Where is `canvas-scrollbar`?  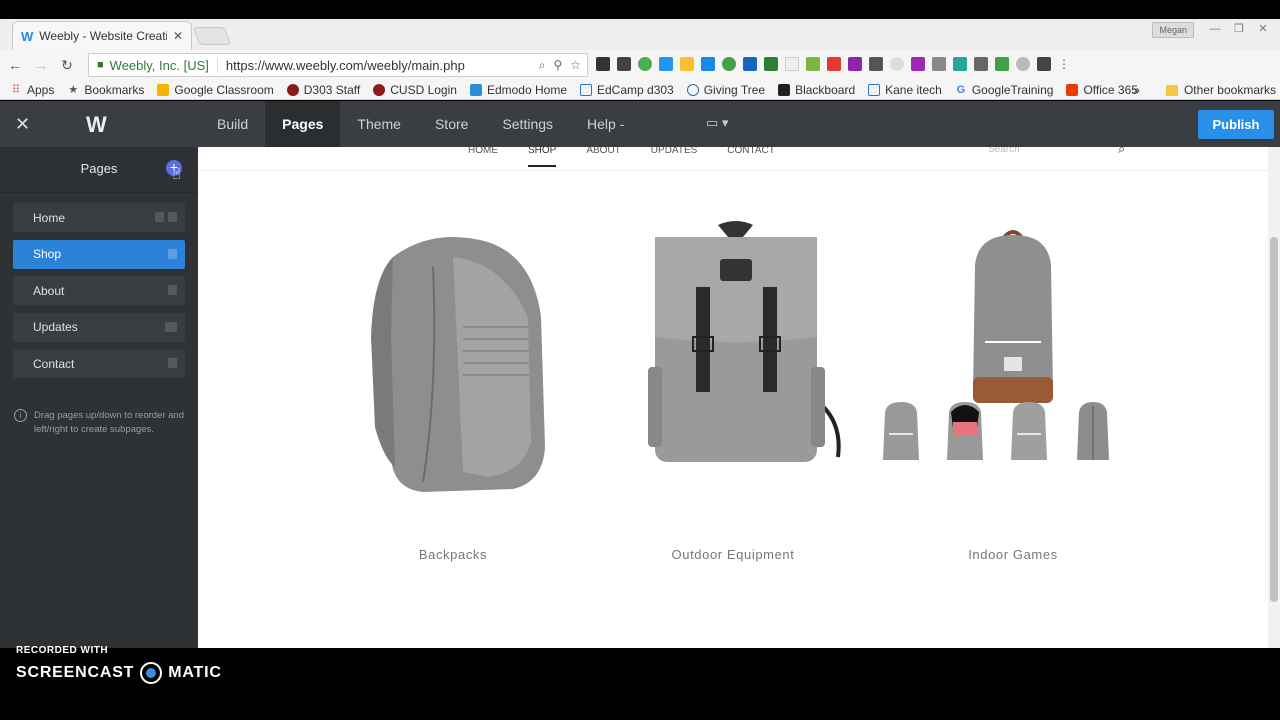 canvas-scrollbar is located at coordinates (1274, 397).